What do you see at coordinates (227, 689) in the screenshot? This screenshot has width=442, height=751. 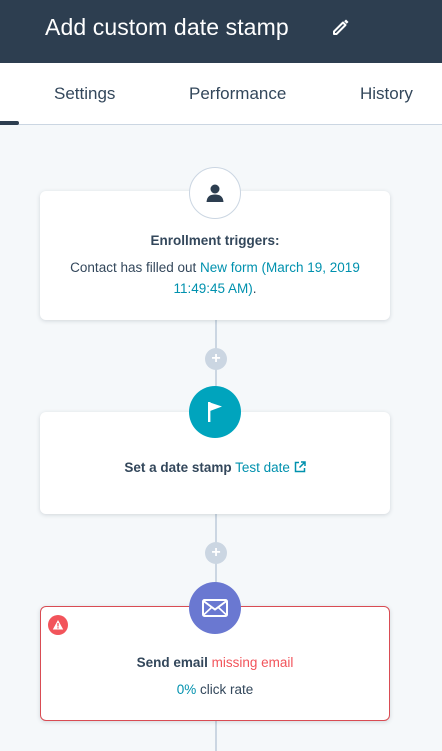 I see `click-rate-label: click rate` at bounding box center [227, 689].